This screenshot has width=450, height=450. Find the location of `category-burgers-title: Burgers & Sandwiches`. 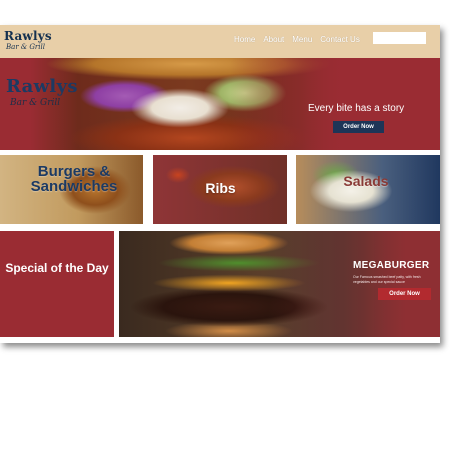

category-burgers-title: Burgers & Sandwiches is located at coordinates (74, 179).